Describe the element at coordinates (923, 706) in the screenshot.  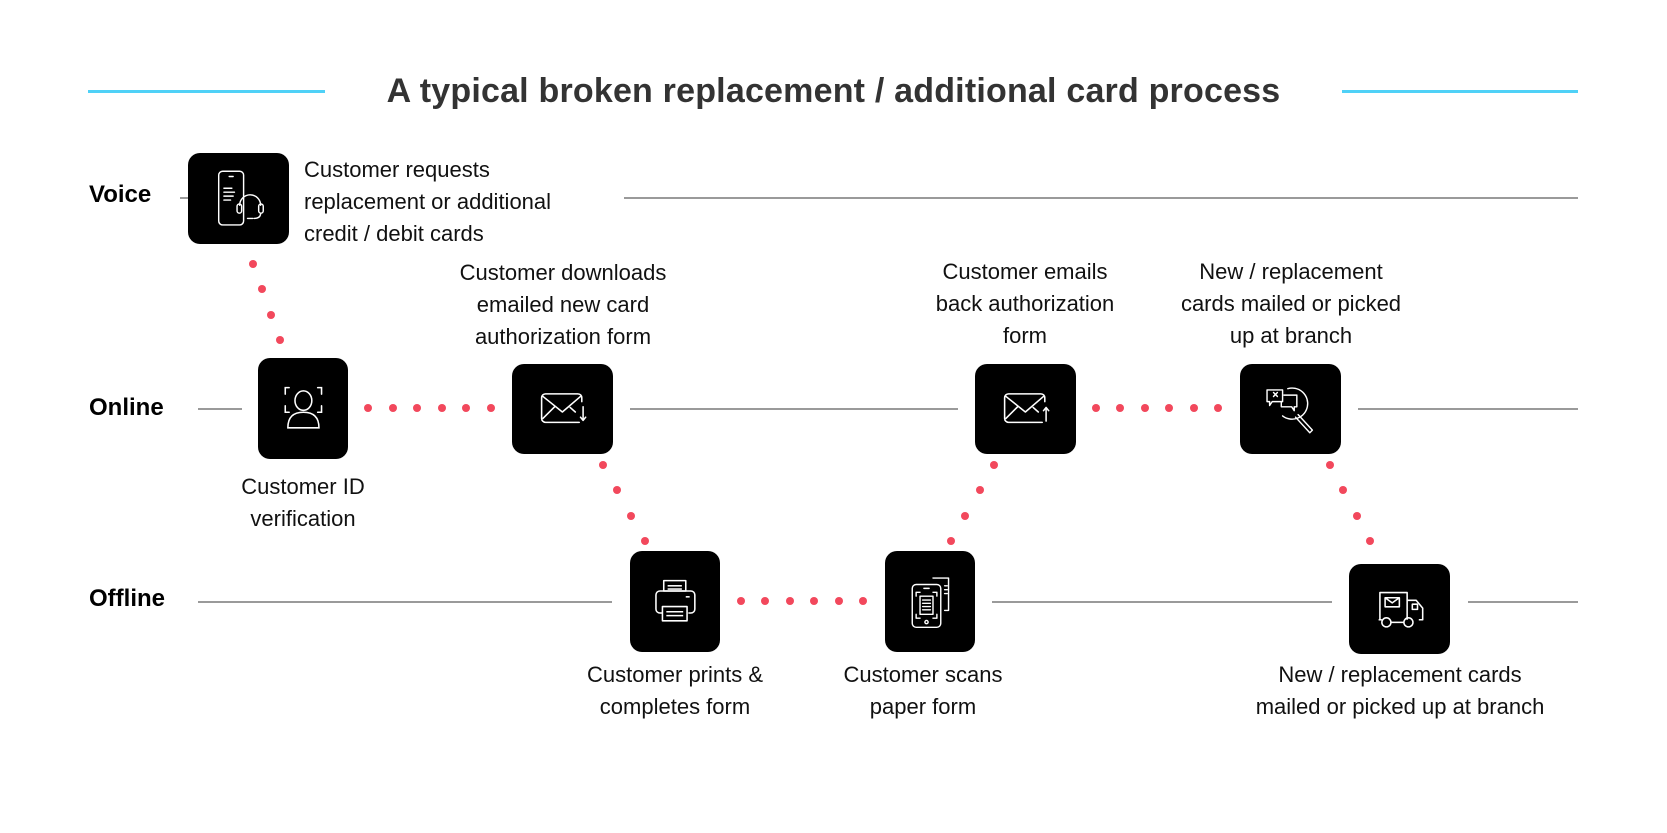
I see `label-line: paper form` at that location.